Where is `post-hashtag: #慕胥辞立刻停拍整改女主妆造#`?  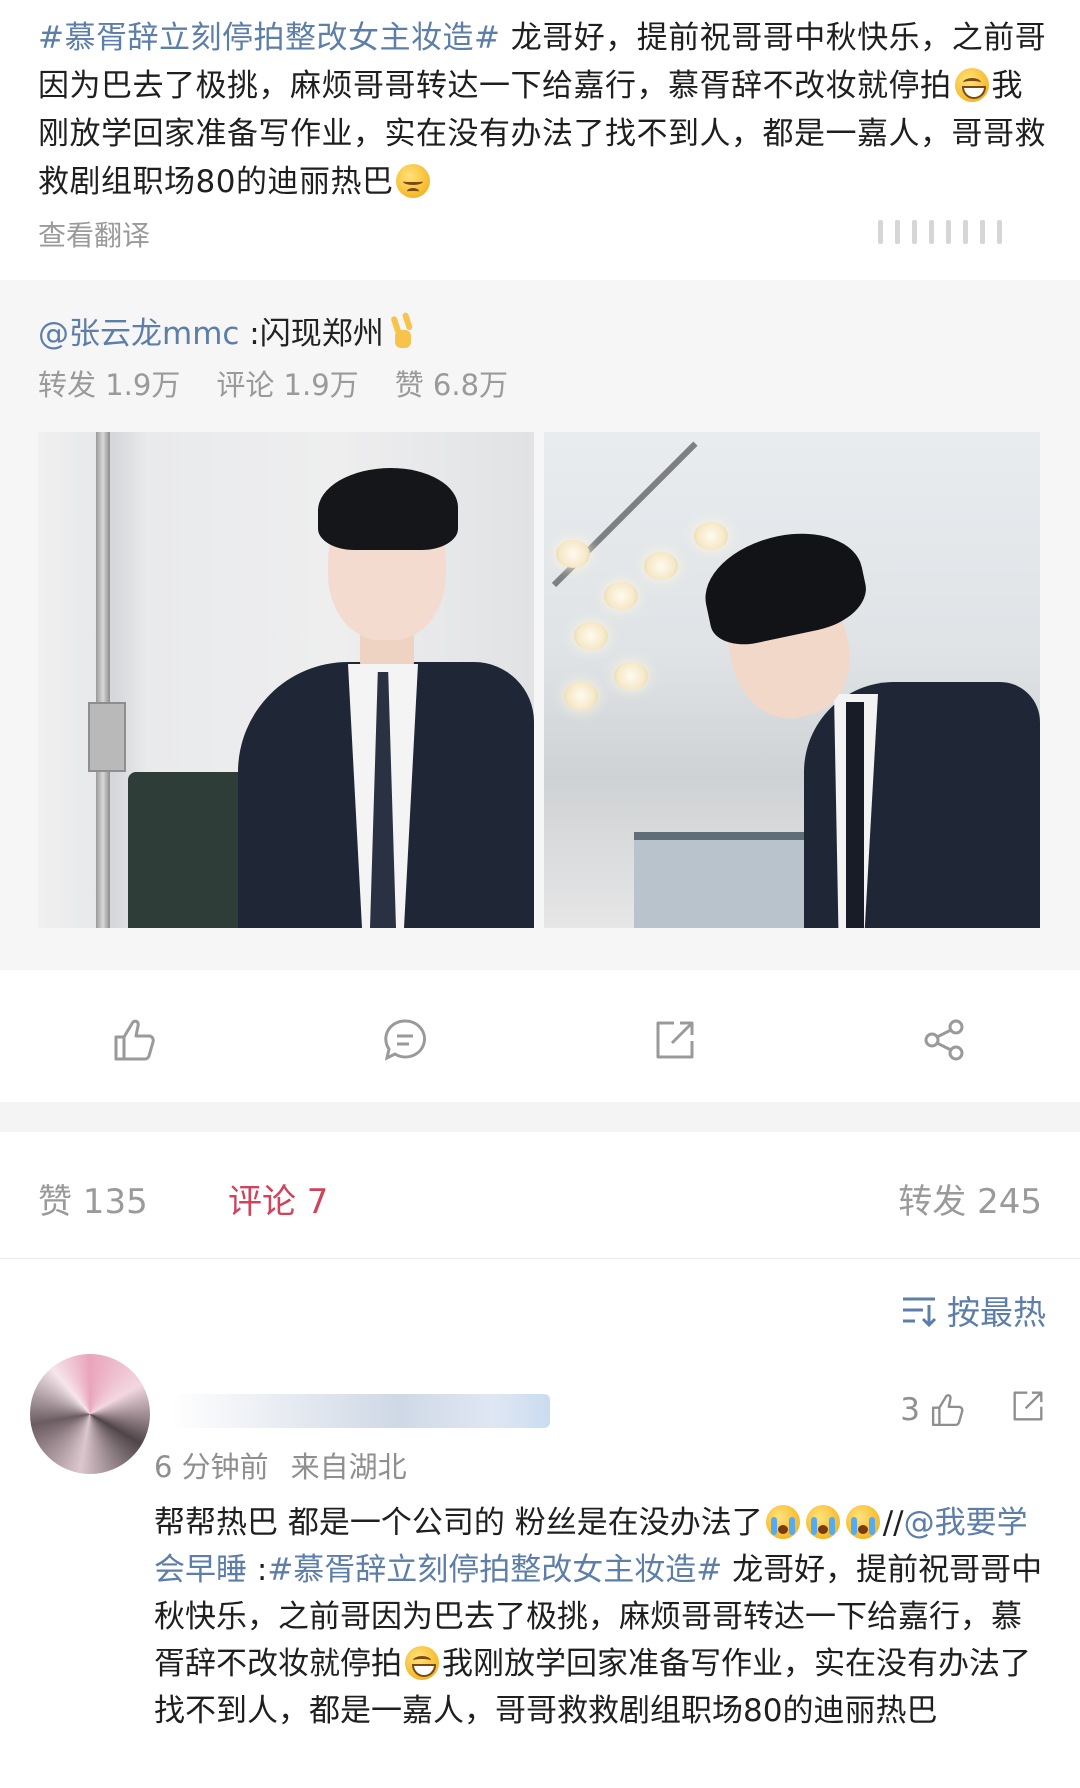
post-hashtag: #慕胥辞立刻停拍整改女主妆造# is located at coordinates (269, 38).